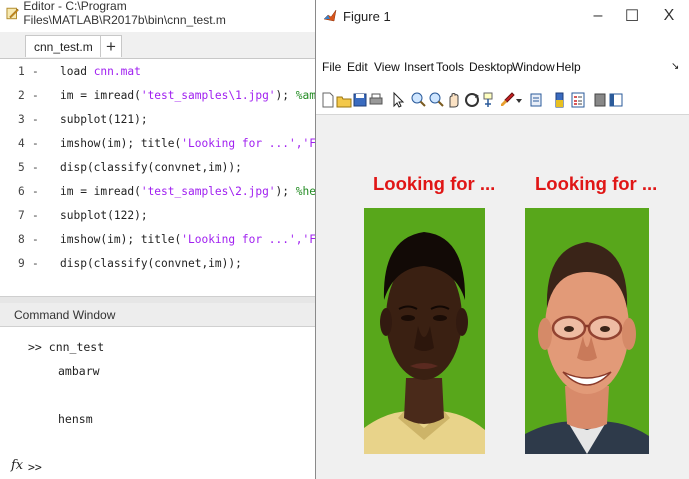  I want to click on code-text: load cnn.mat, so click(100, 72).